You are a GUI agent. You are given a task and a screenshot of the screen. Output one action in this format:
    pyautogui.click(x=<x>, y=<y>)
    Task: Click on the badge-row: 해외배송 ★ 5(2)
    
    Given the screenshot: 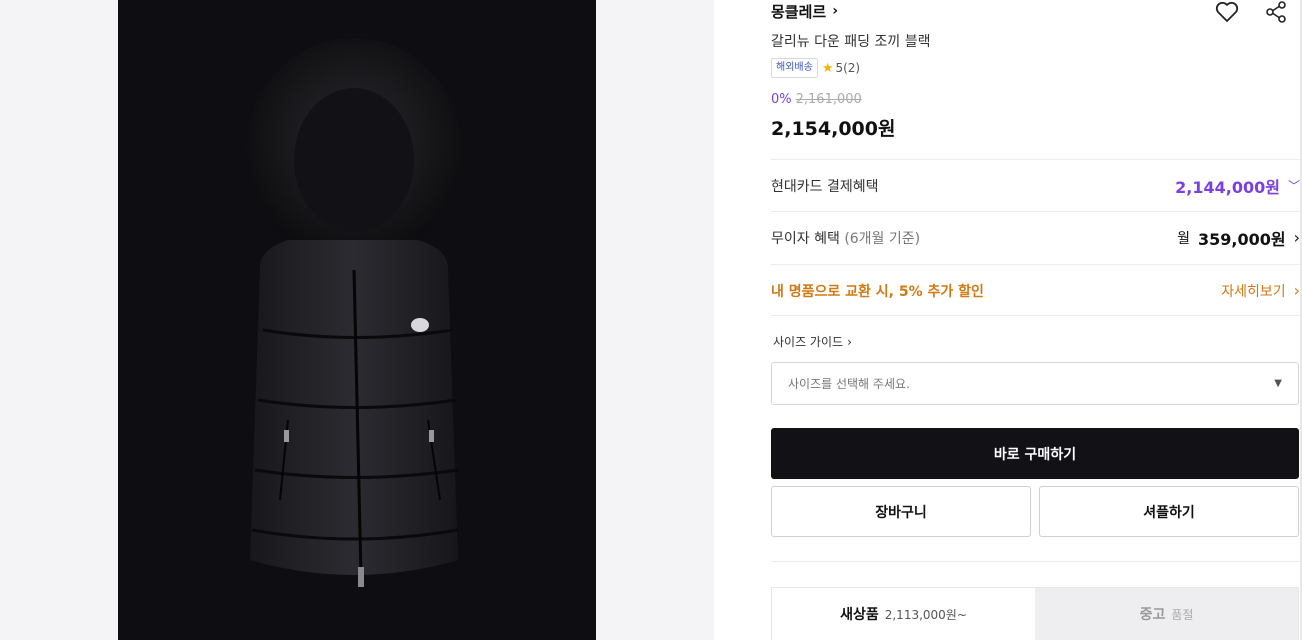 What is the action you would take?
    pyautogui.click(x=815, y=68)
    